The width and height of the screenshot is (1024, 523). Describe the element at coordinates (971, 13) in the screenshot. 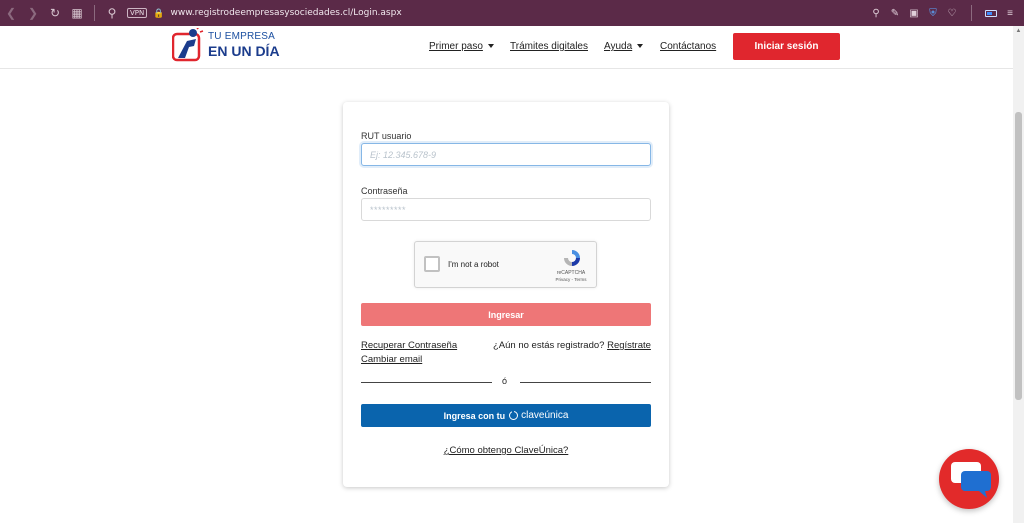

I see `toolbar-separator-right` at that location.